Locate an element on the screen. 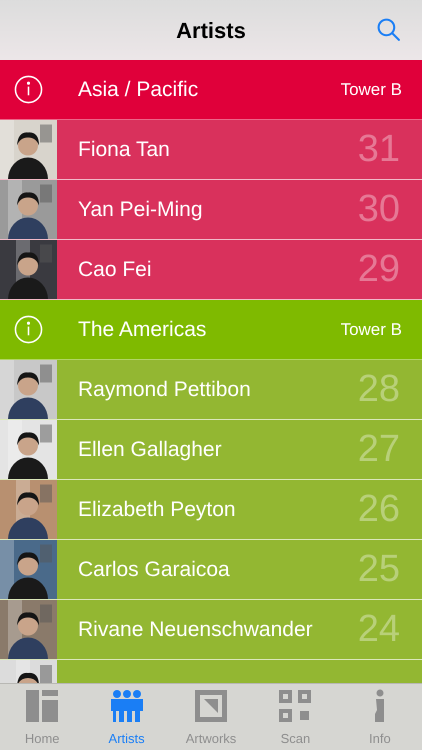 This screenshot has height=750, width=422. artist-row: Carlos Garaicoa 25 is located at coordinates (211, 570).